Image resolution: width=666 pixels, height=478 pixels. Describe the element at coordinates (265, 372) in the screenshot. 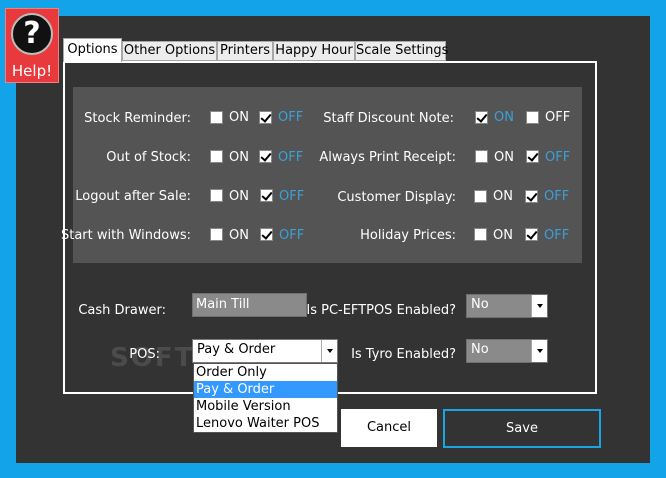

I see `pos-option-order-only: Order Only` at that location.